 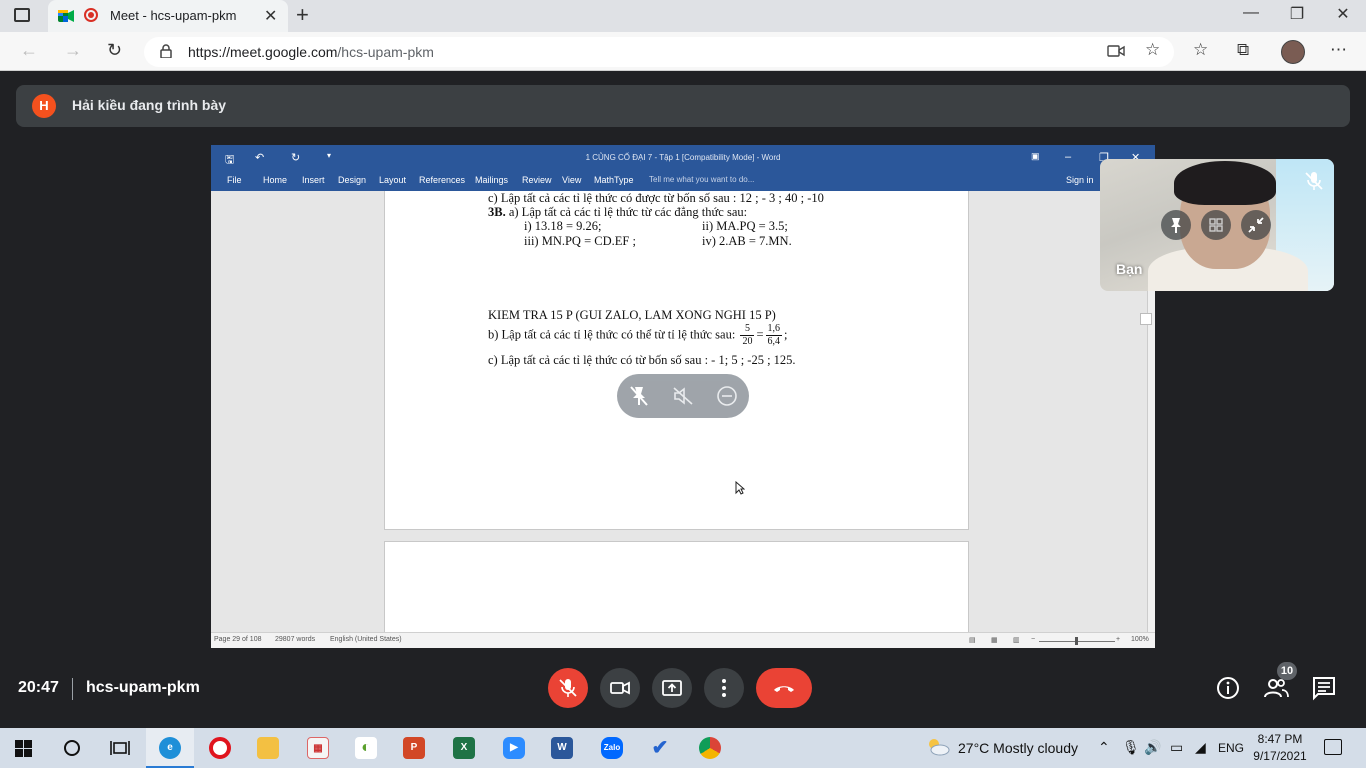 I want to click on word-tab-mathtype: MathType, so click(x=614, y=180).